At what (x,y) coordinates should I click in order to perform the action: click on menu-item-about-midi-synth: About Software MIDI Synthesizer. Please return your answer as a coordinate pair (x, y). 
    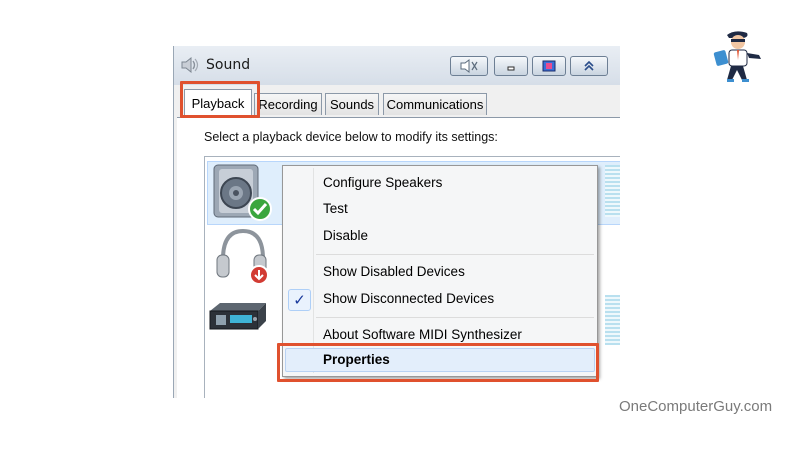
    Looking at the image, I should click on (458, 335).